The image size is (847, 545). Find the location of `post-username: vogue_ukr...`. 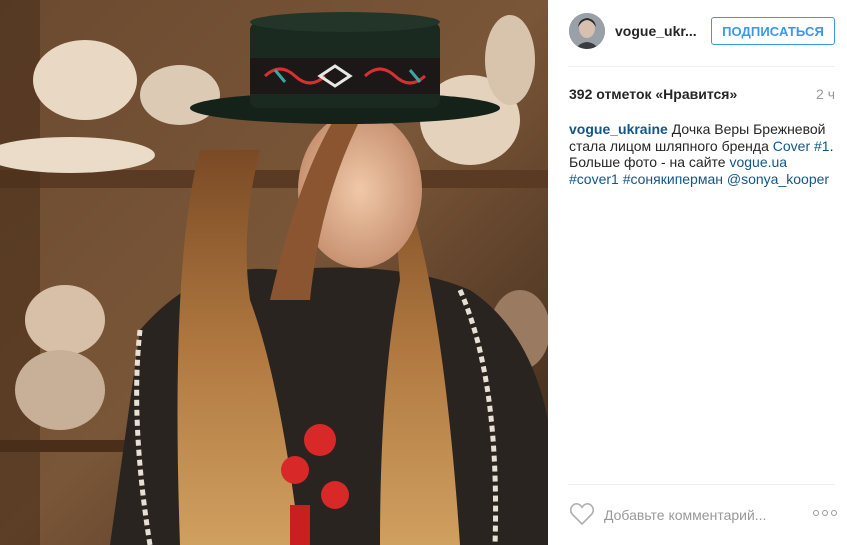

post-username: vogue_ukr... is located at coordinates (657, 31).